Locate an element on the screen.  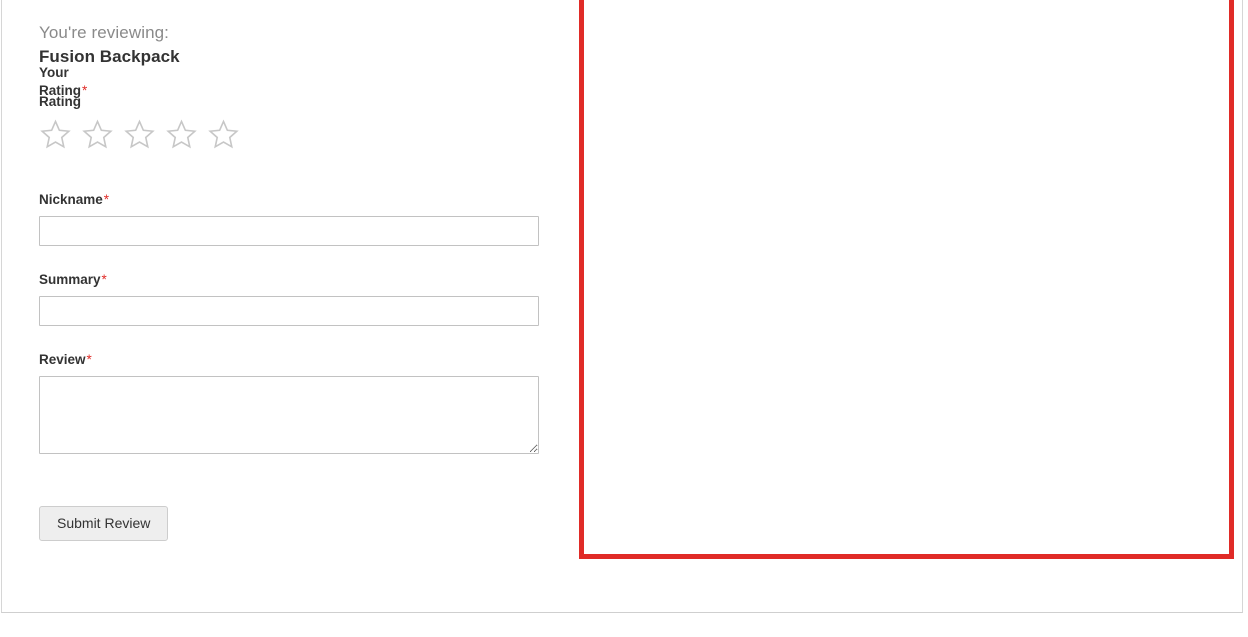
submit-review-button: Submit Review is located at coordinates (104, 523).